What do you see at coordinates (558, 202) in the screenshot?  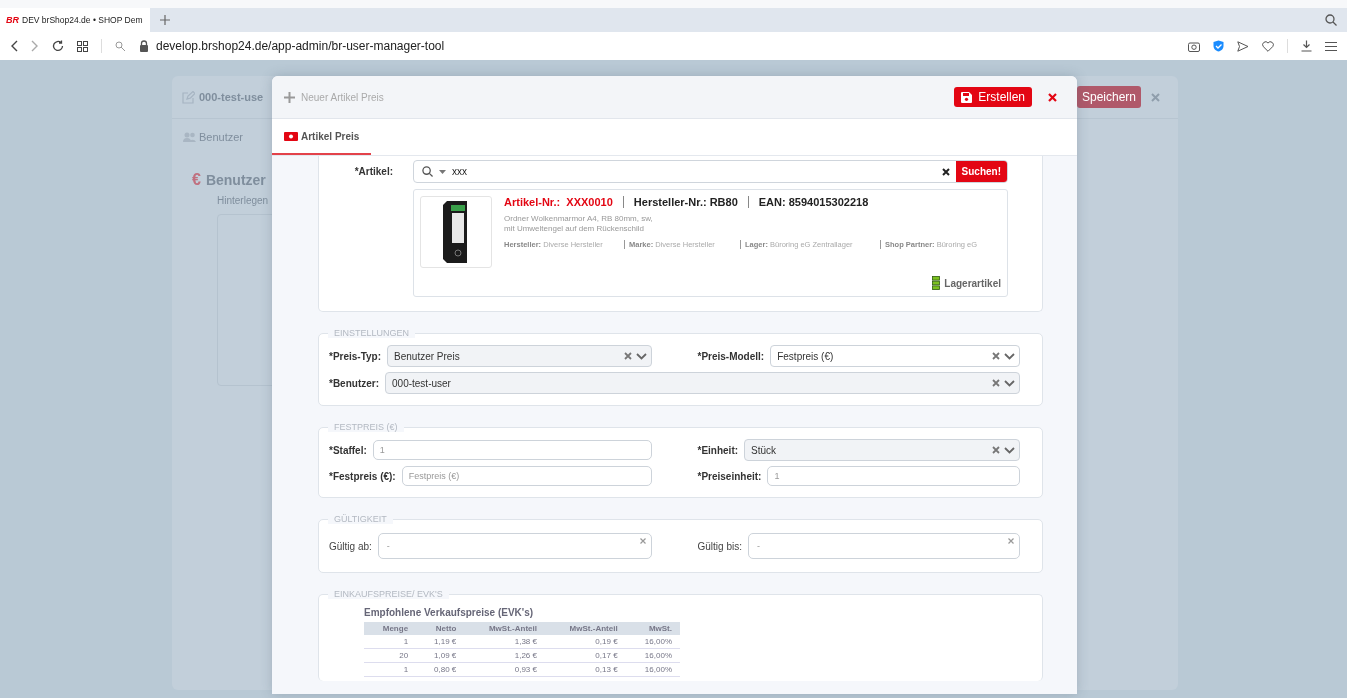 I see `article-number: Artikel-Nr.: XXX0010` at bounding box center [558, 202].